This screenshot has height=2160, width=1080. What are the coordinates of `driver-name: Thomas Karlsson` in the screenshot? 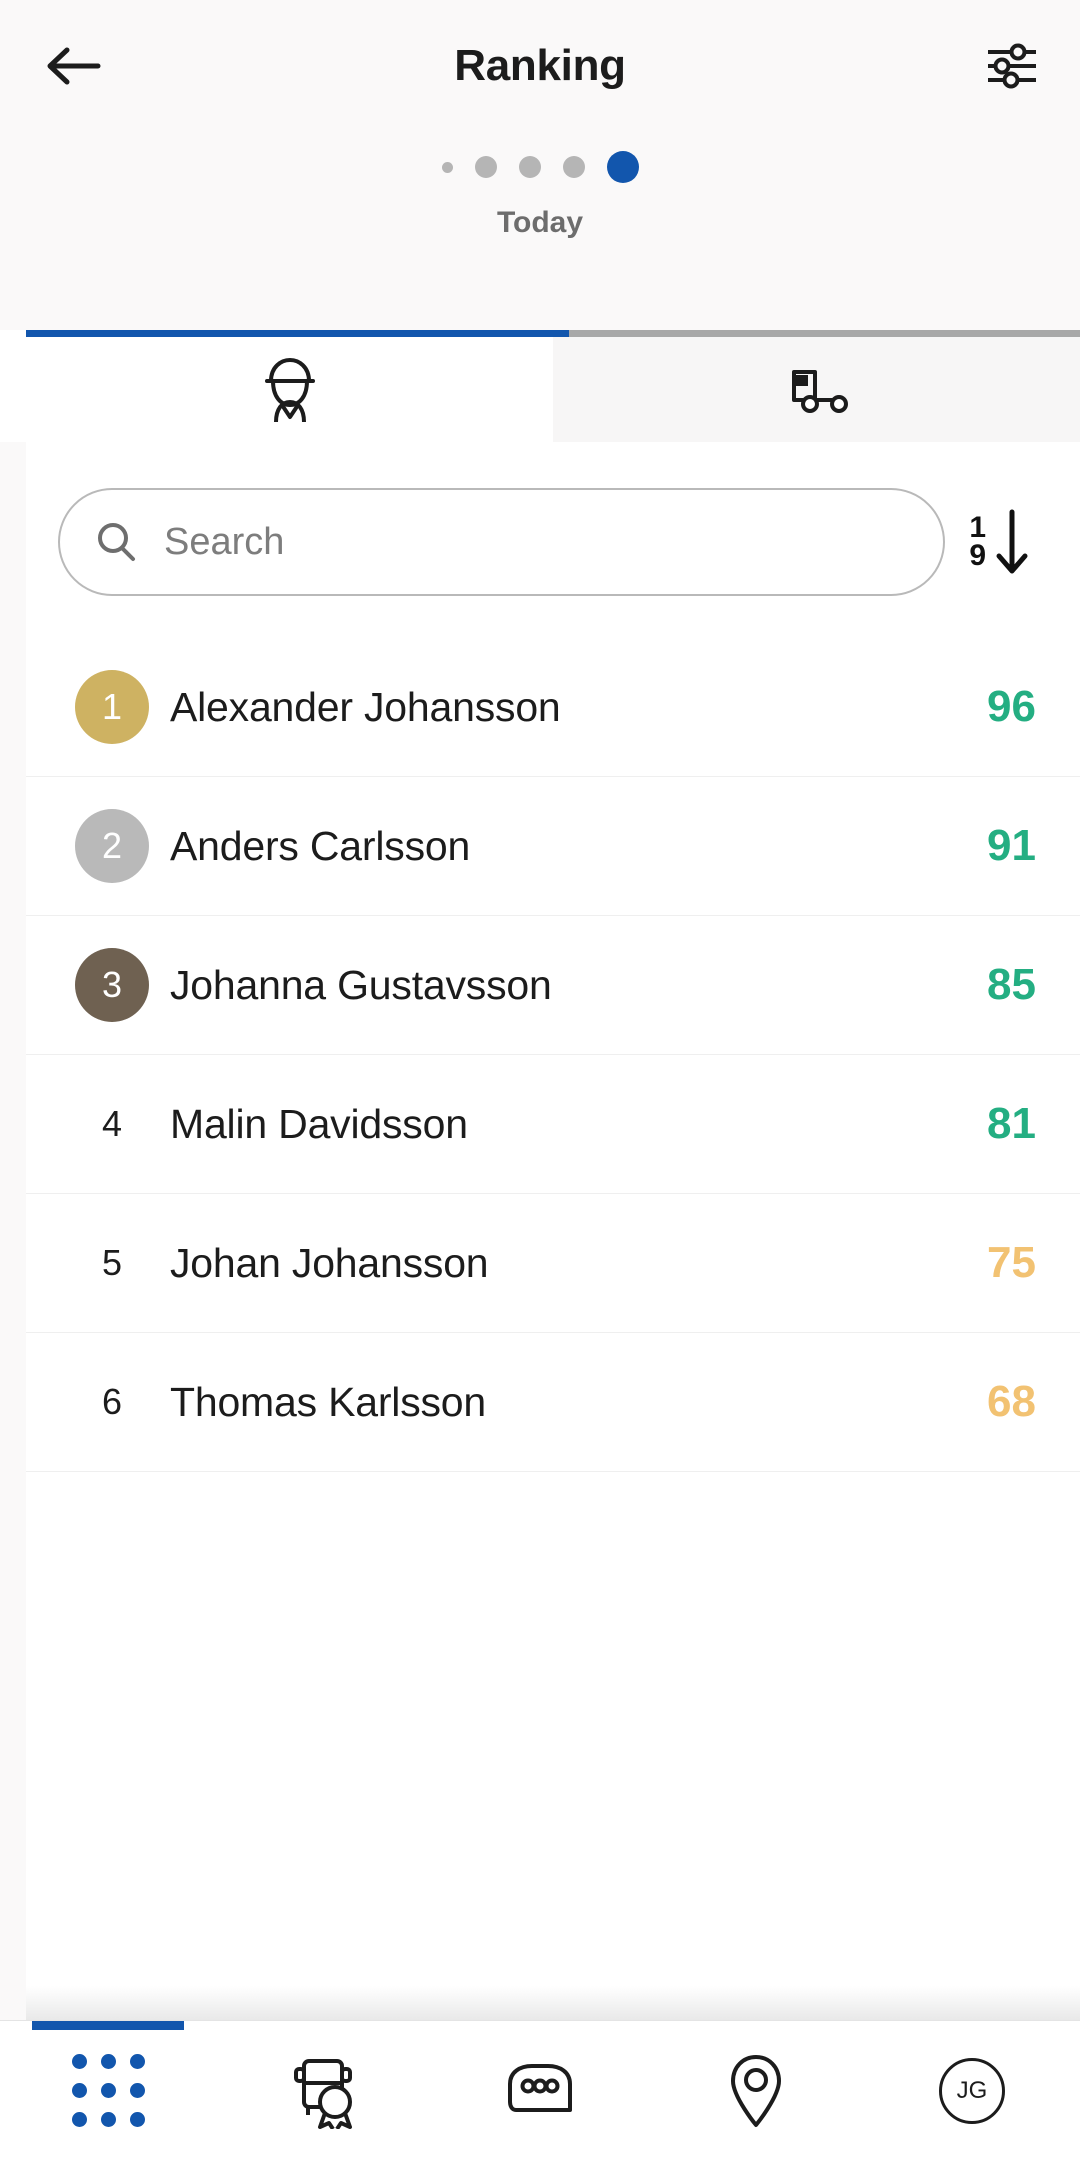 It's located at (328, 1401).